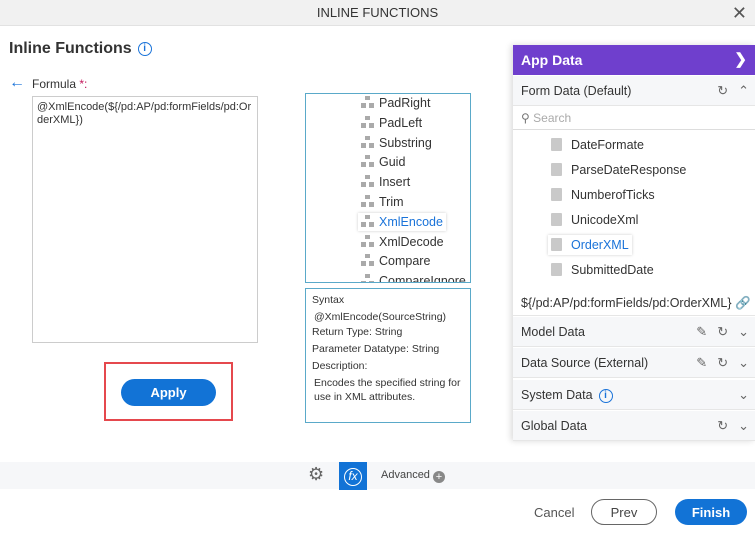 Image resolution: width=755 pixels, height=533 pixels. I want to click on apply-button: Apply, so click(168, 392).